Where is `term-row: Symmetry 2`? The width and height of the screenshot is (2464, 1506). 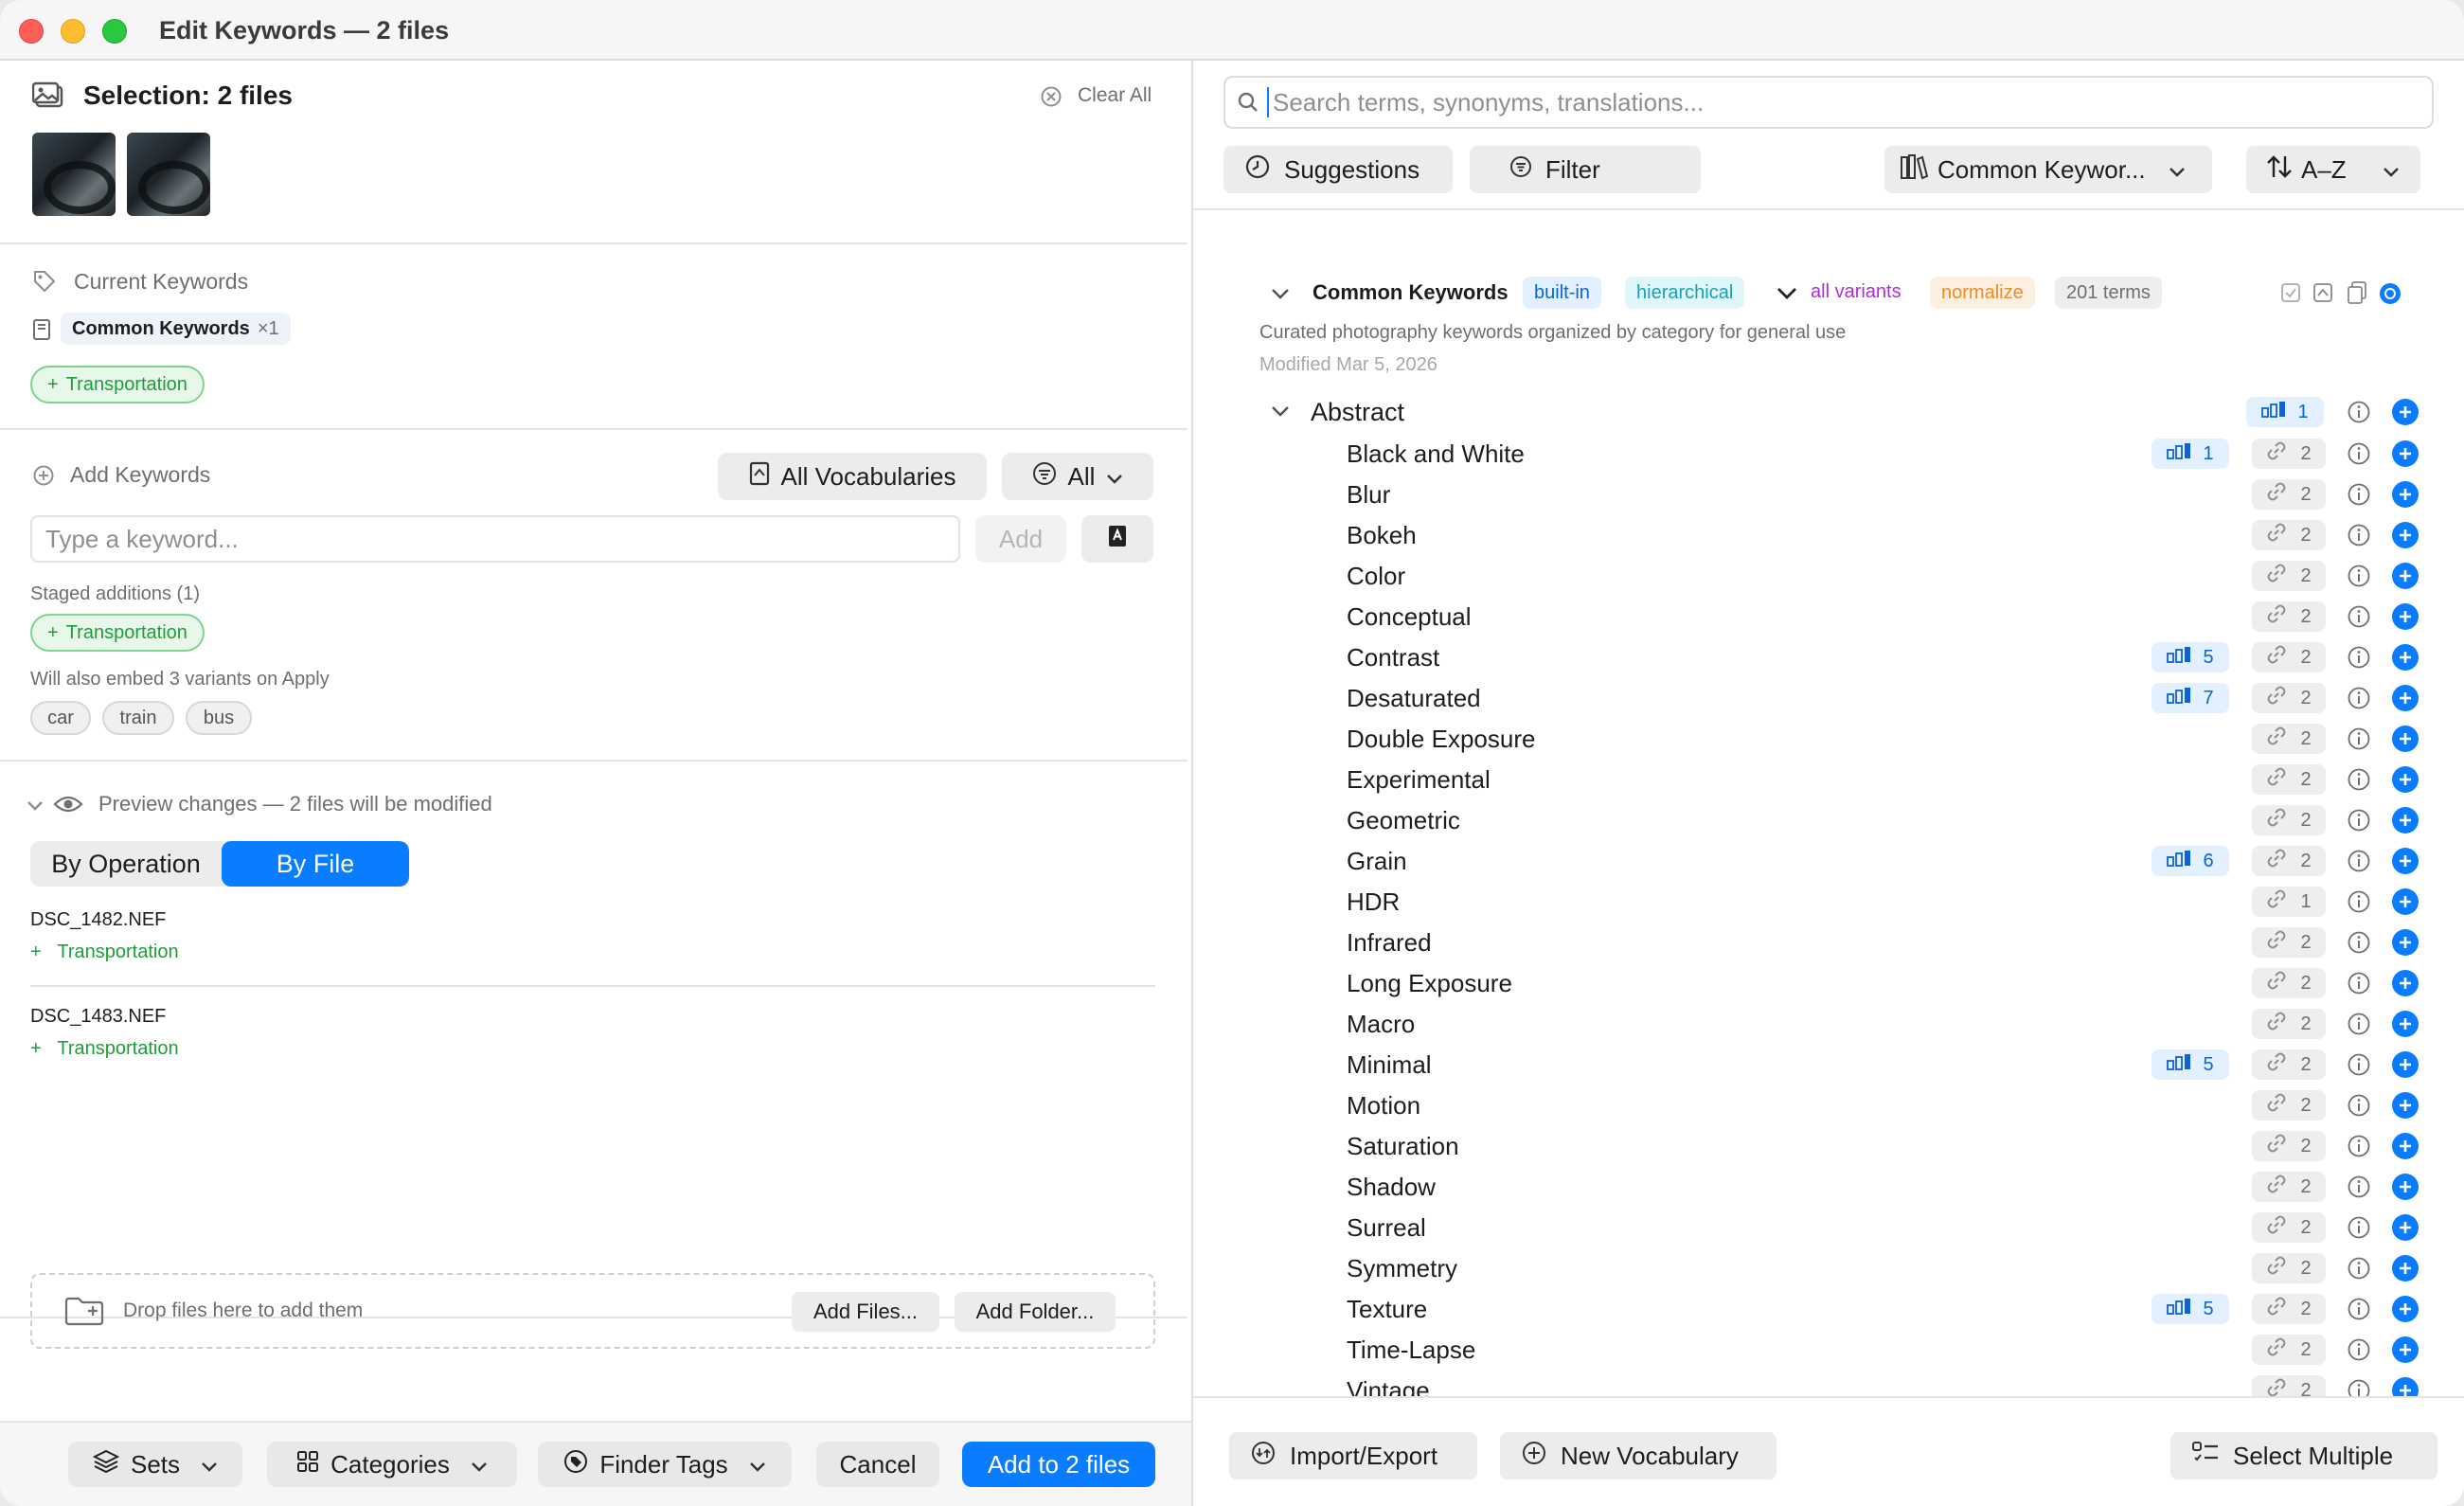 term-row: Symmetry 2 is located at coordinates (1828, 1268).